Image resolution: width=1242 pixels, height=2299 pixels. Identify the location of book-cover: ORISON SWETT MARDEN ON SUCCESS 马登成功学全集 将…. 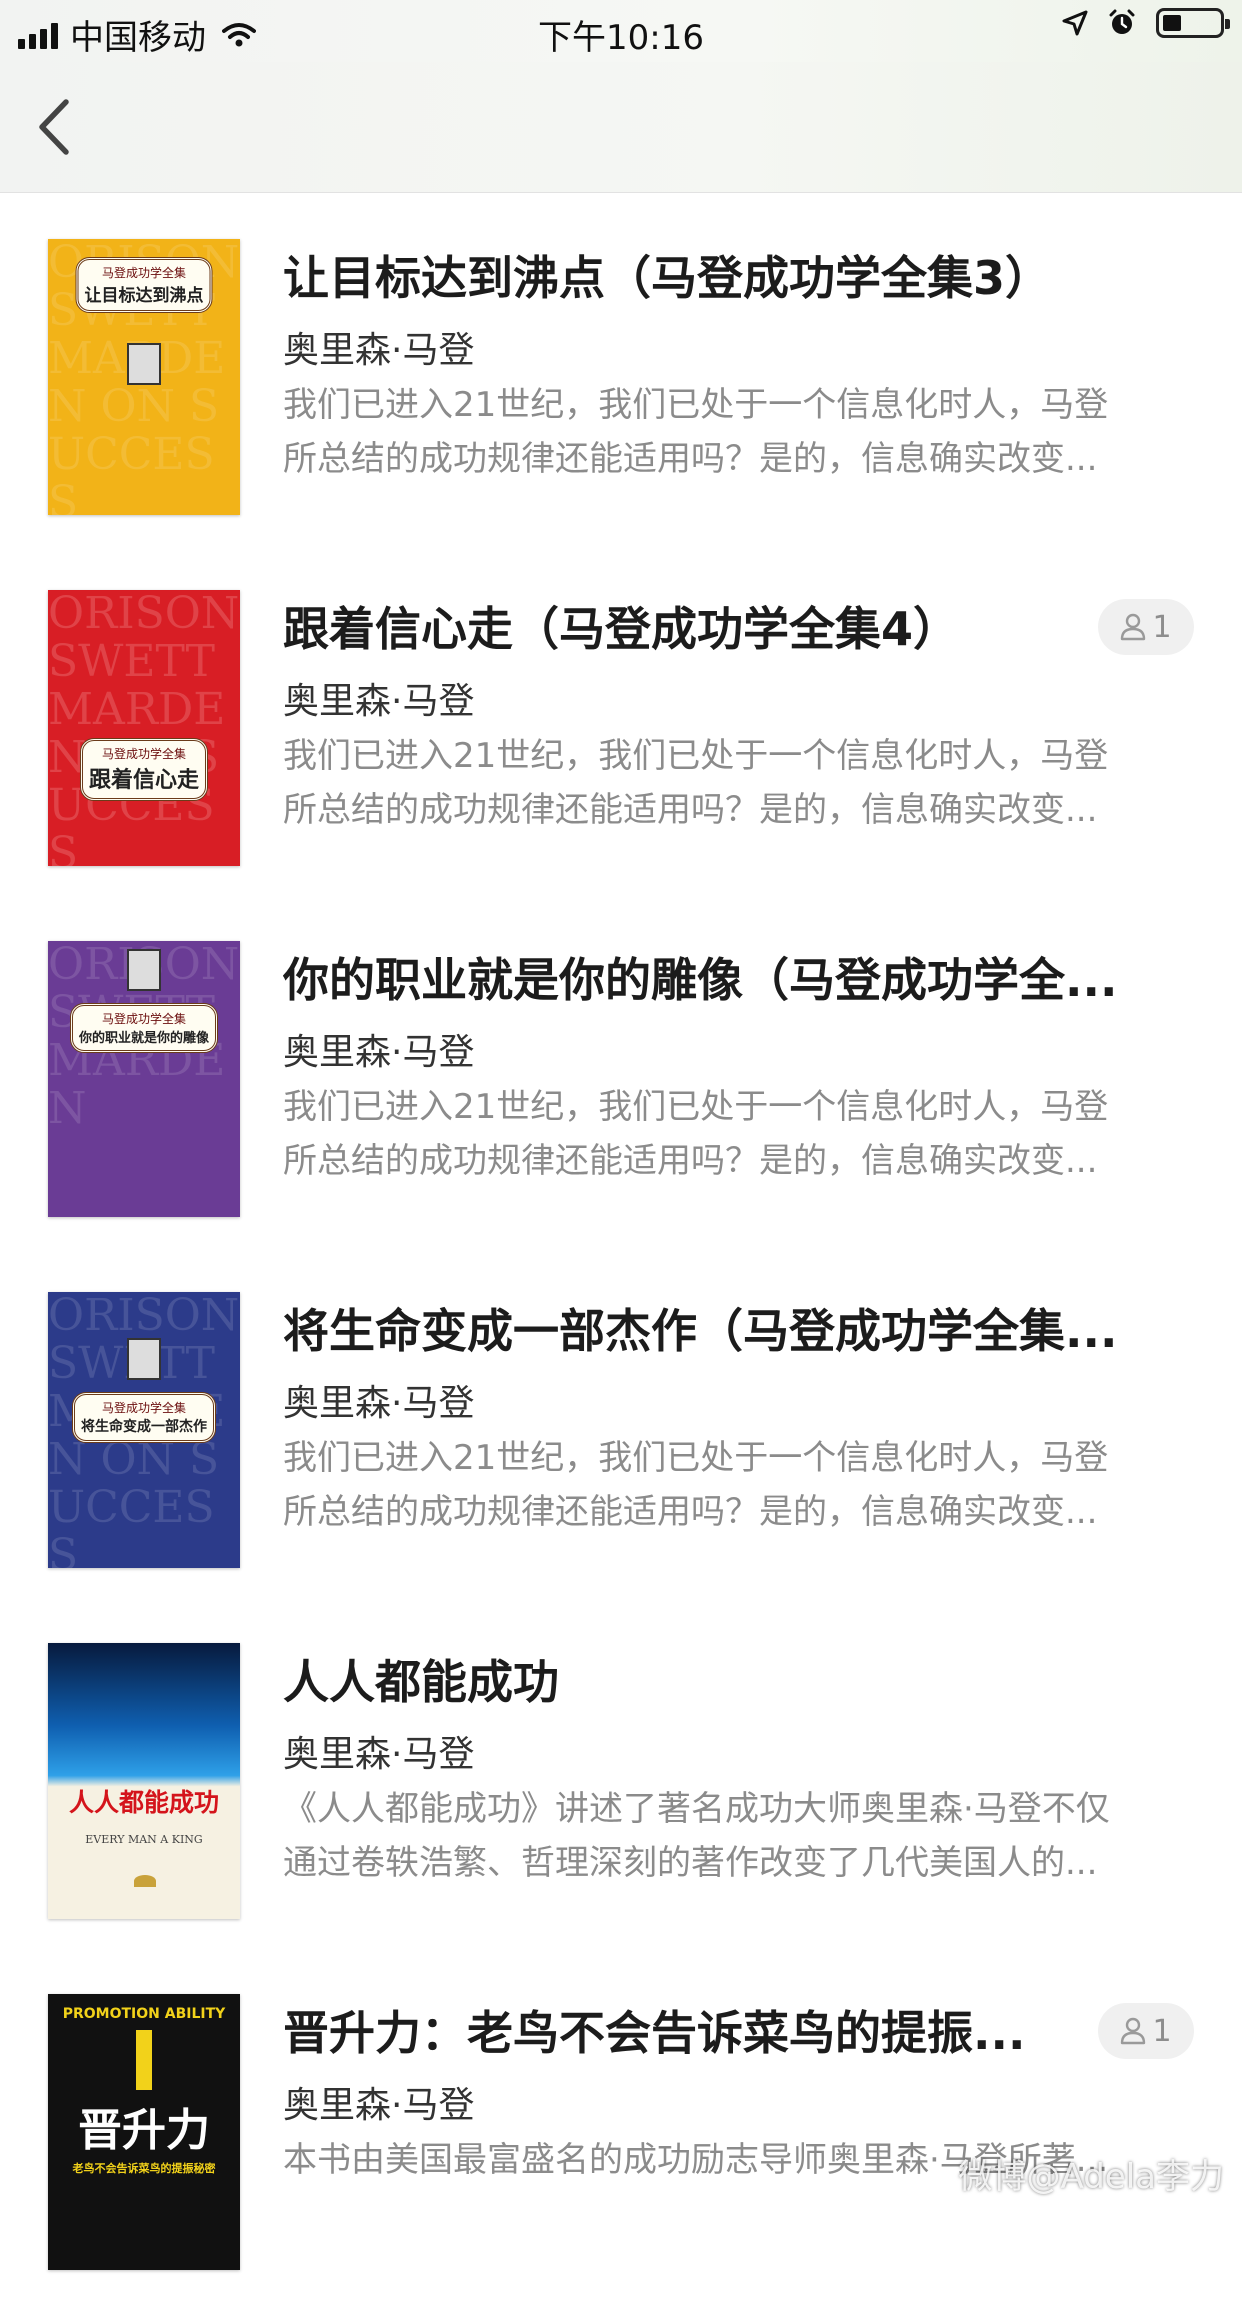
(144, 1430).